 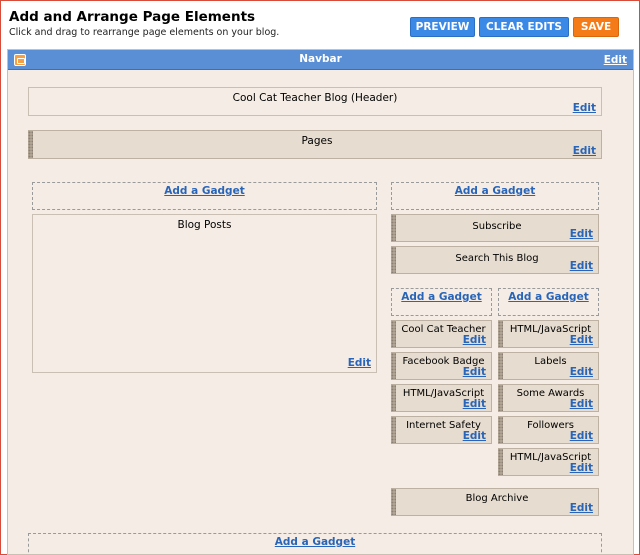 What do you see at coordinates (359, 363) in the screenshot?
I see `blog-posts-edit-link: Edit` at bounding box center [359, 363].